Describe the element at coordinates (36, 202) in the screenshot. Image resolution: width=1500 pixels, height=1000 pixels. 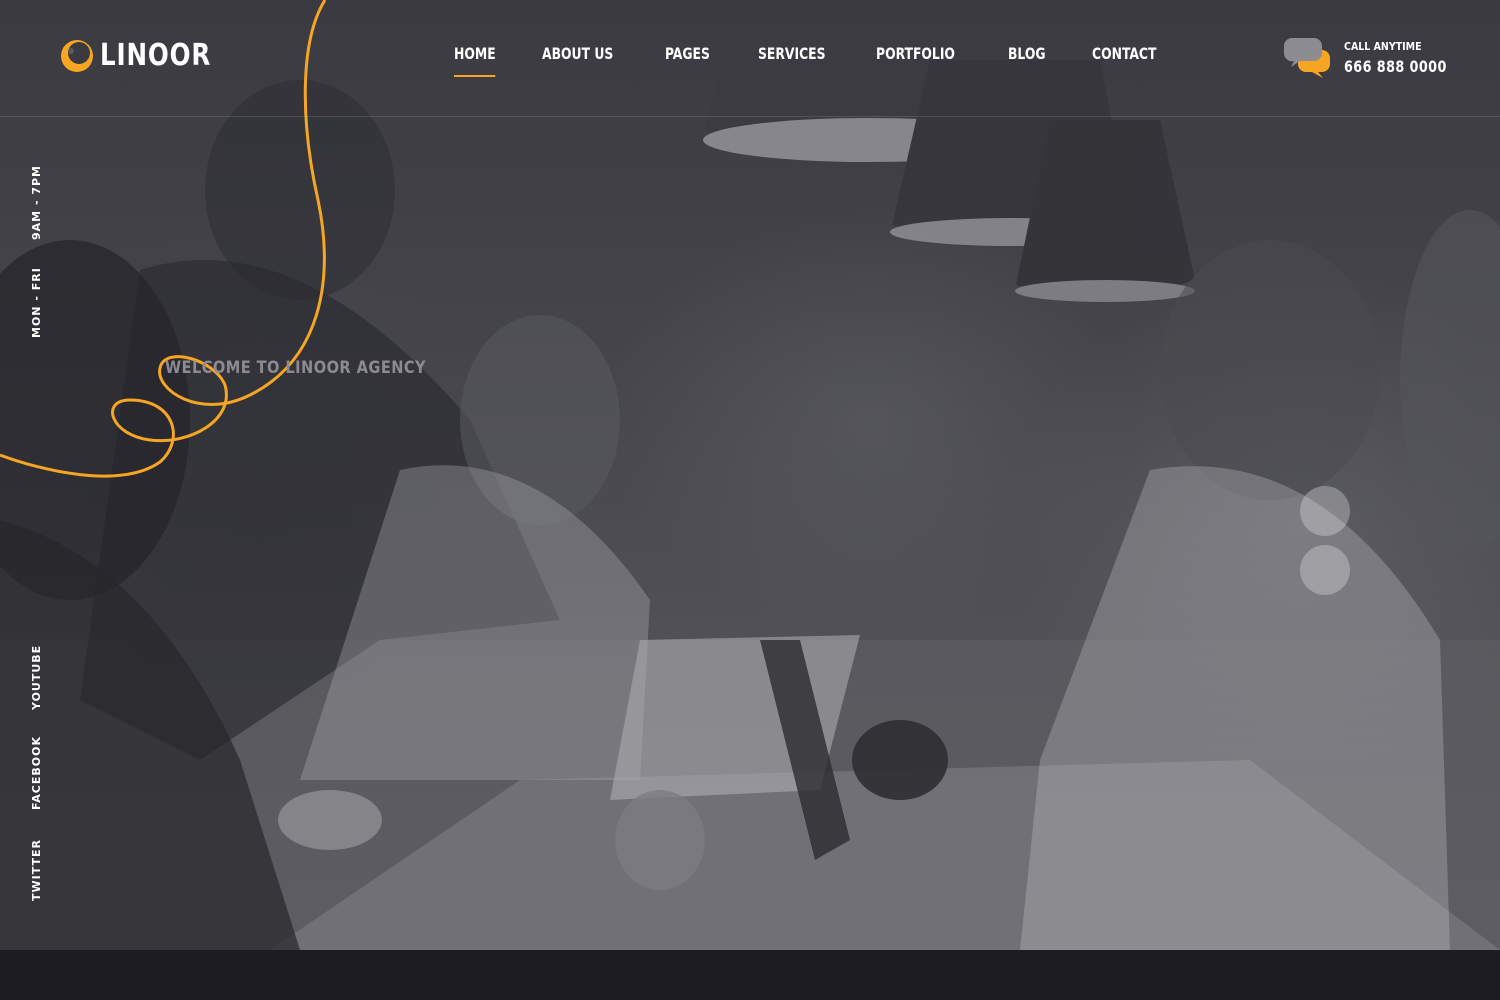
I see `business-hours: 9am - 7pm` at that location.